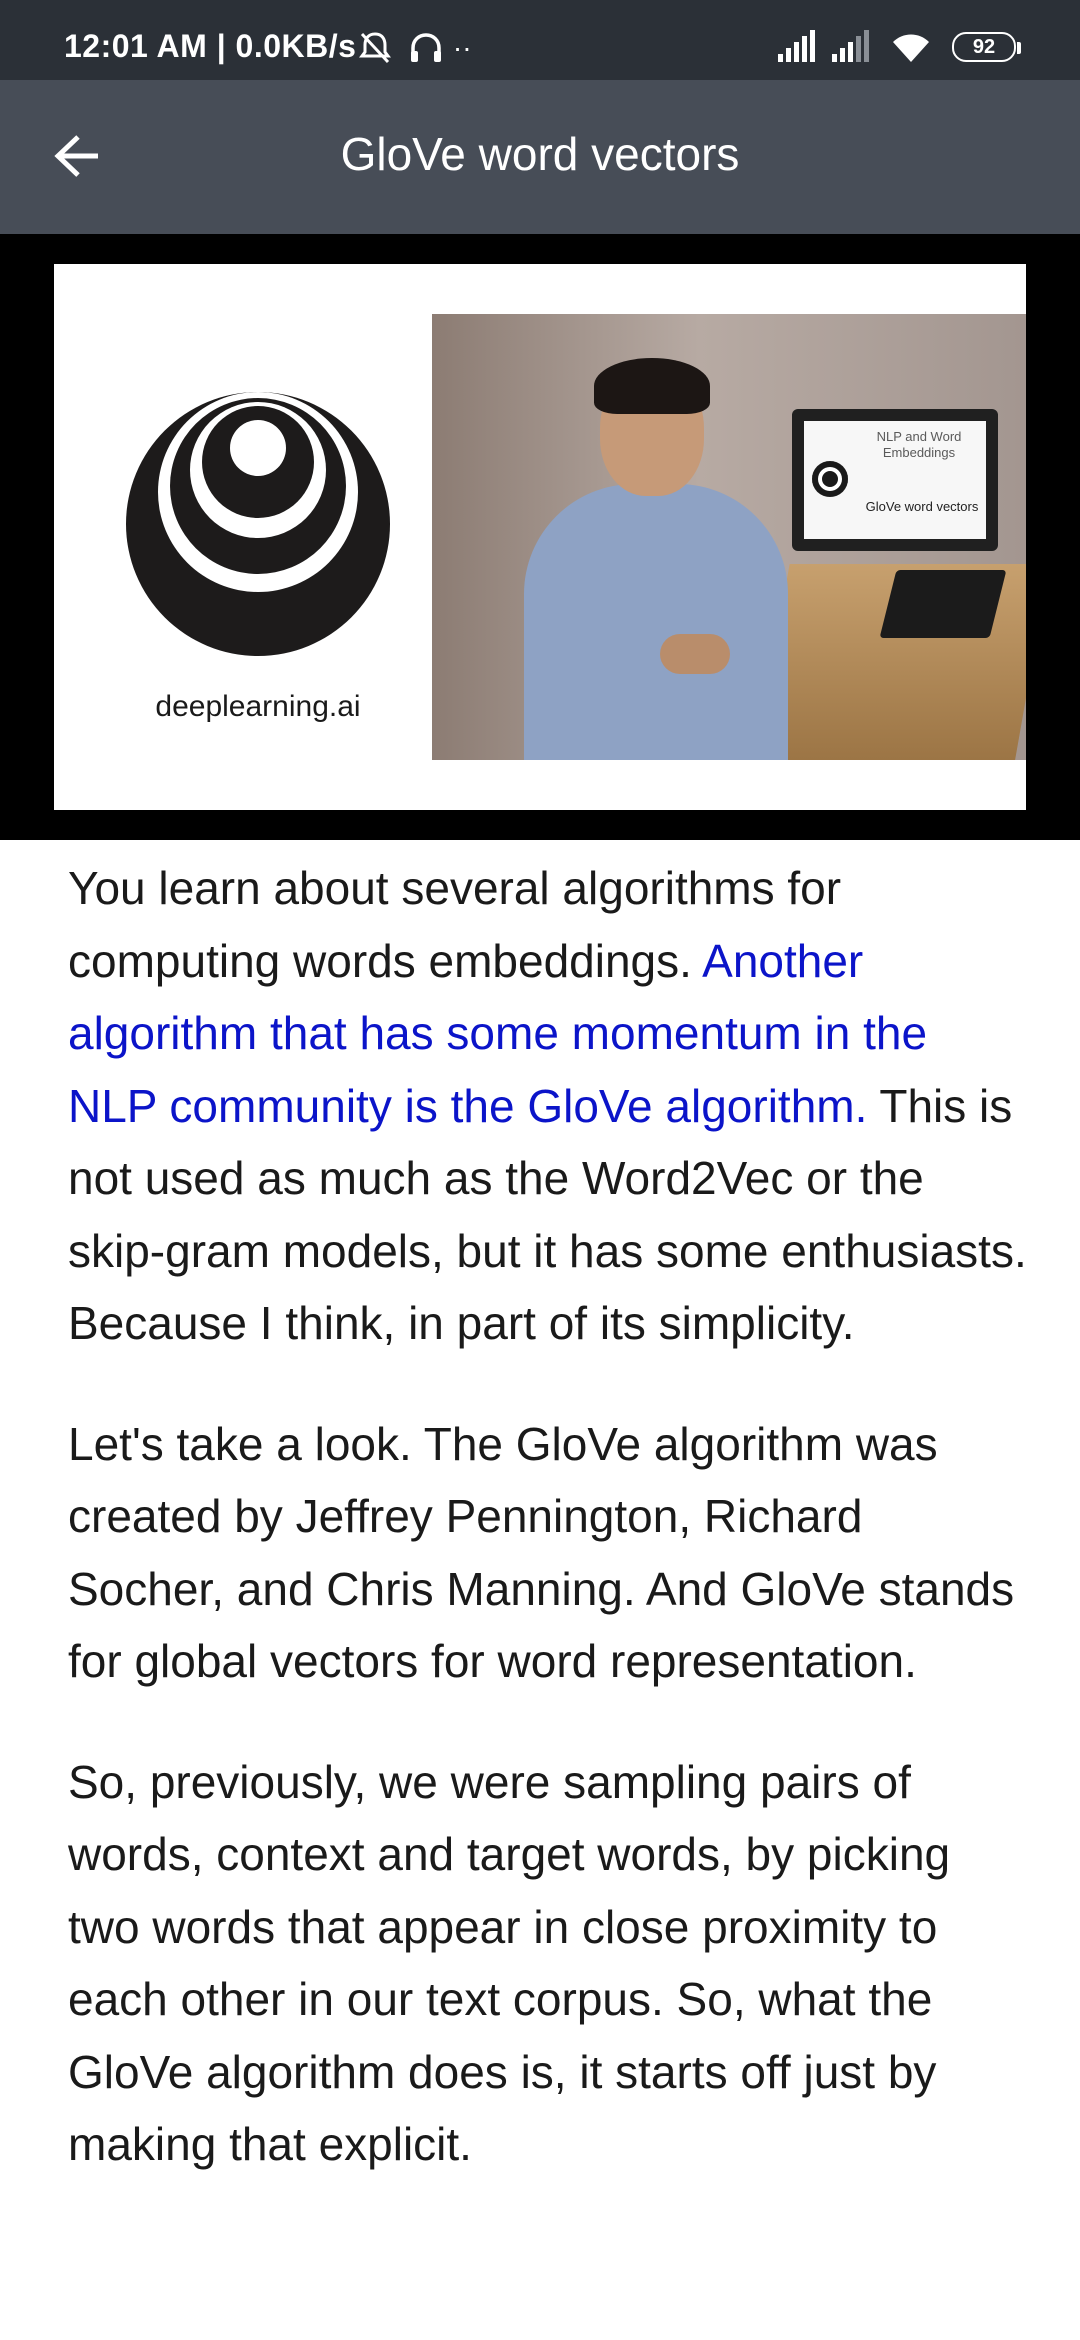  I want to click on deeplearning-logo-icon, so click(258, 524).